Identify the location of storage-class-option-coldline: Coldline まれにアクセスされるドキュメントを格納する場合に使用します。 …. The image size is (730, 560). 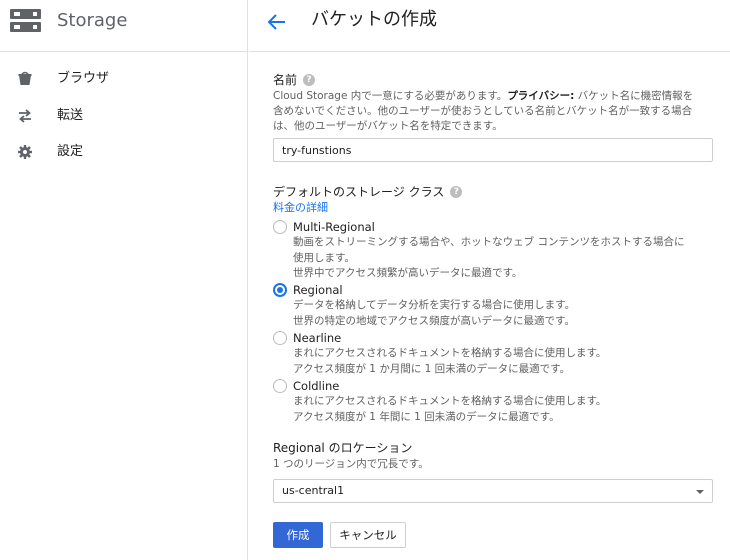
(493, 401).